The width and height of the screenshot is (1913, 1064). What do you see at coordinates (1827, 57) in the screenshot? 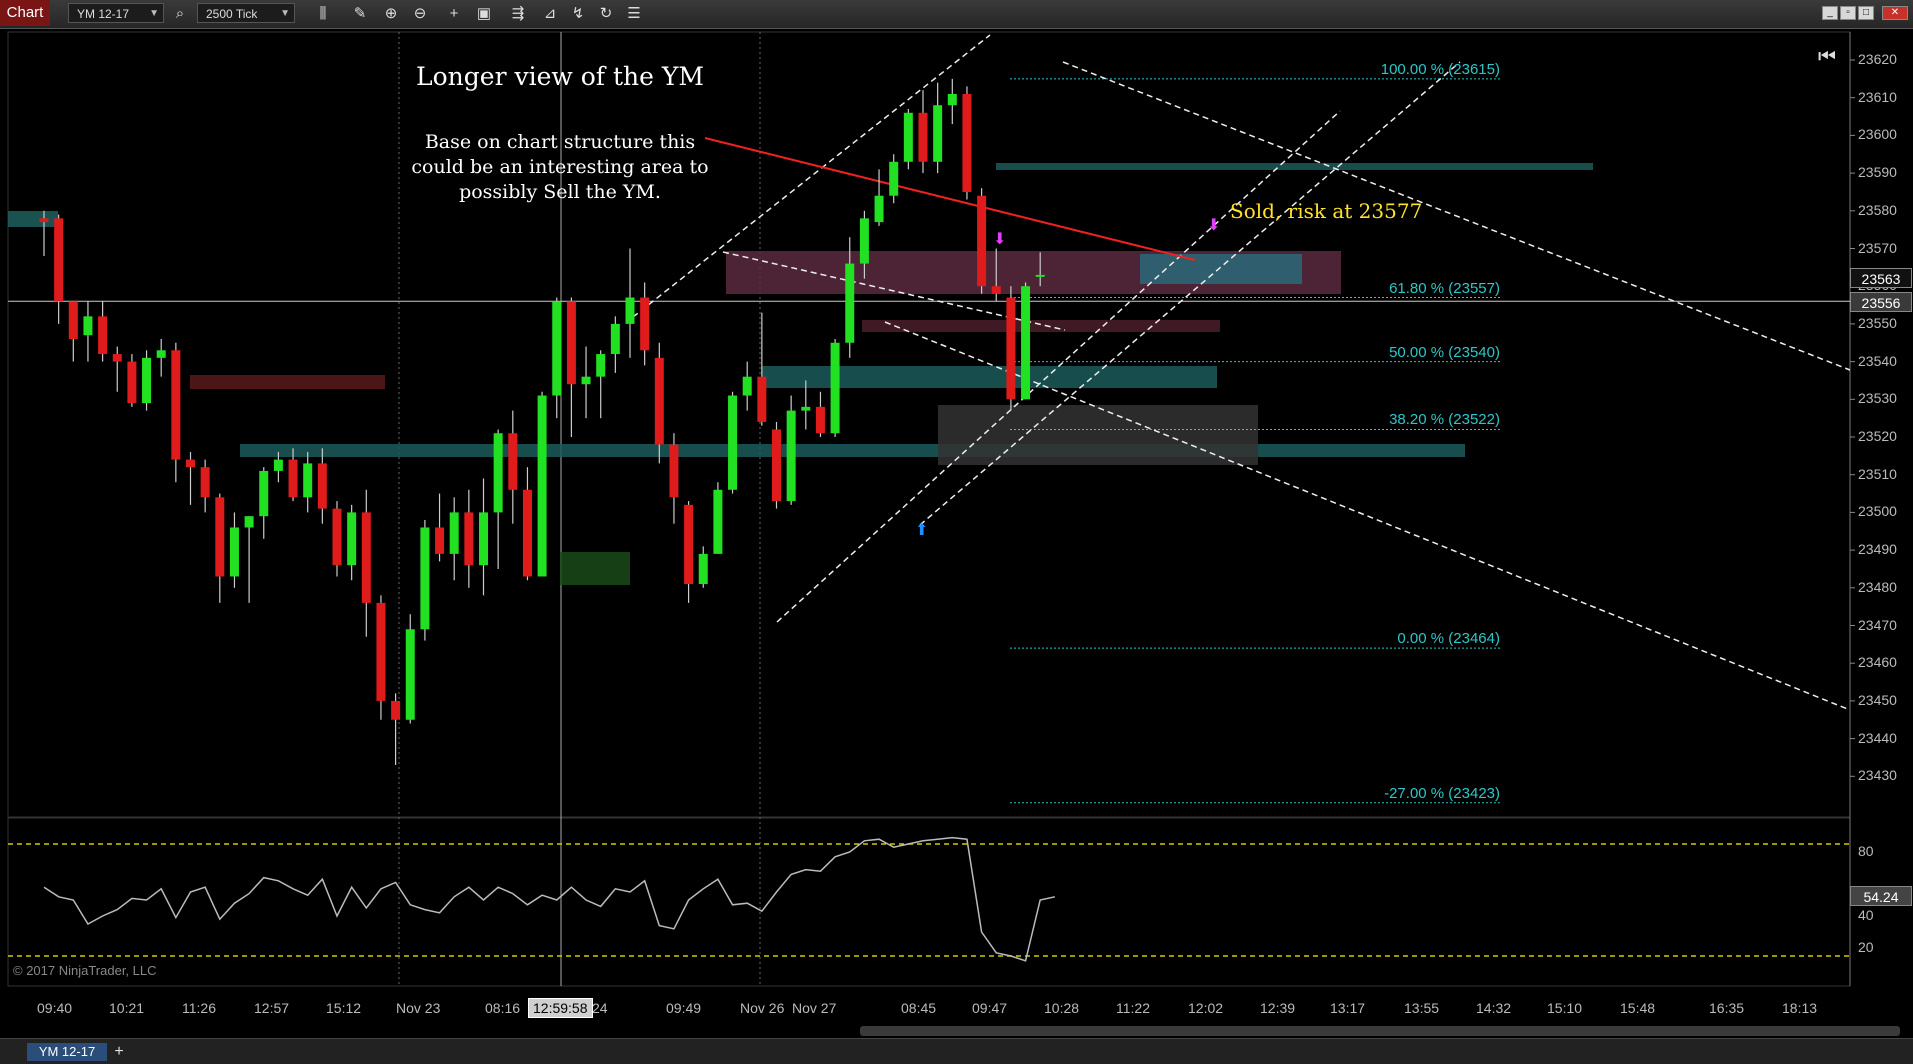
I see `skip-to-end-icon: ⏮` at bounding box center [1827, 57].